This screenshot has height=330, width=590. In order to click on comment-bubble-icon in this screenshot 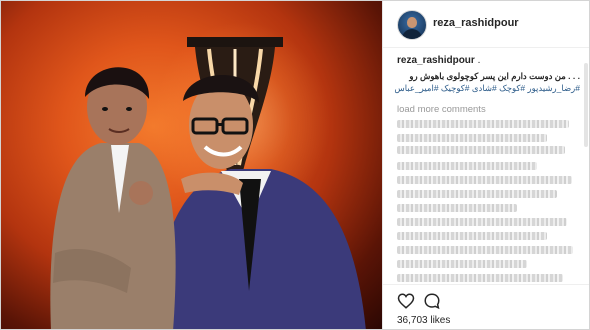, I will do `click(432, 301)`.